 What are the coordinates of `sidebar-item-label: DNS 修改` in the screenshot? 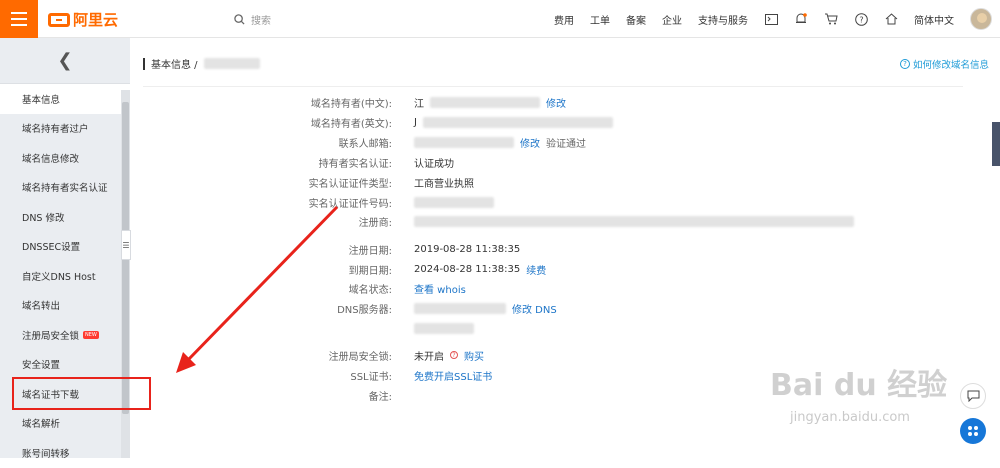 It's located at (43, 218).